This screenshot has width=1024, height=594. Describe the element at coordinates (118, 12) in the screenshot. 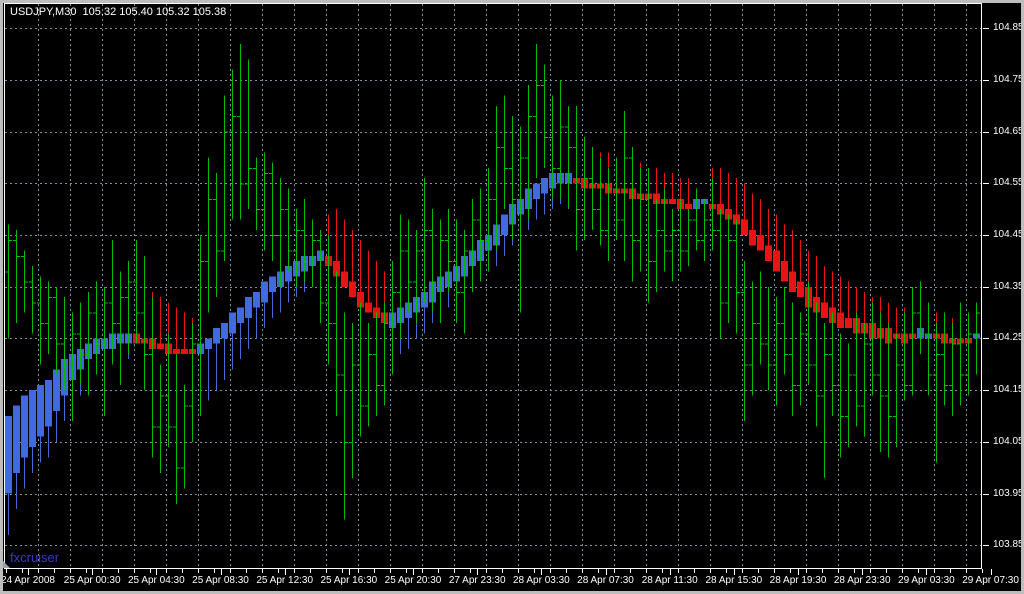

I see `chart-title: USDJPY,M30 105.32 105.40 105.32 105.38` at that location.